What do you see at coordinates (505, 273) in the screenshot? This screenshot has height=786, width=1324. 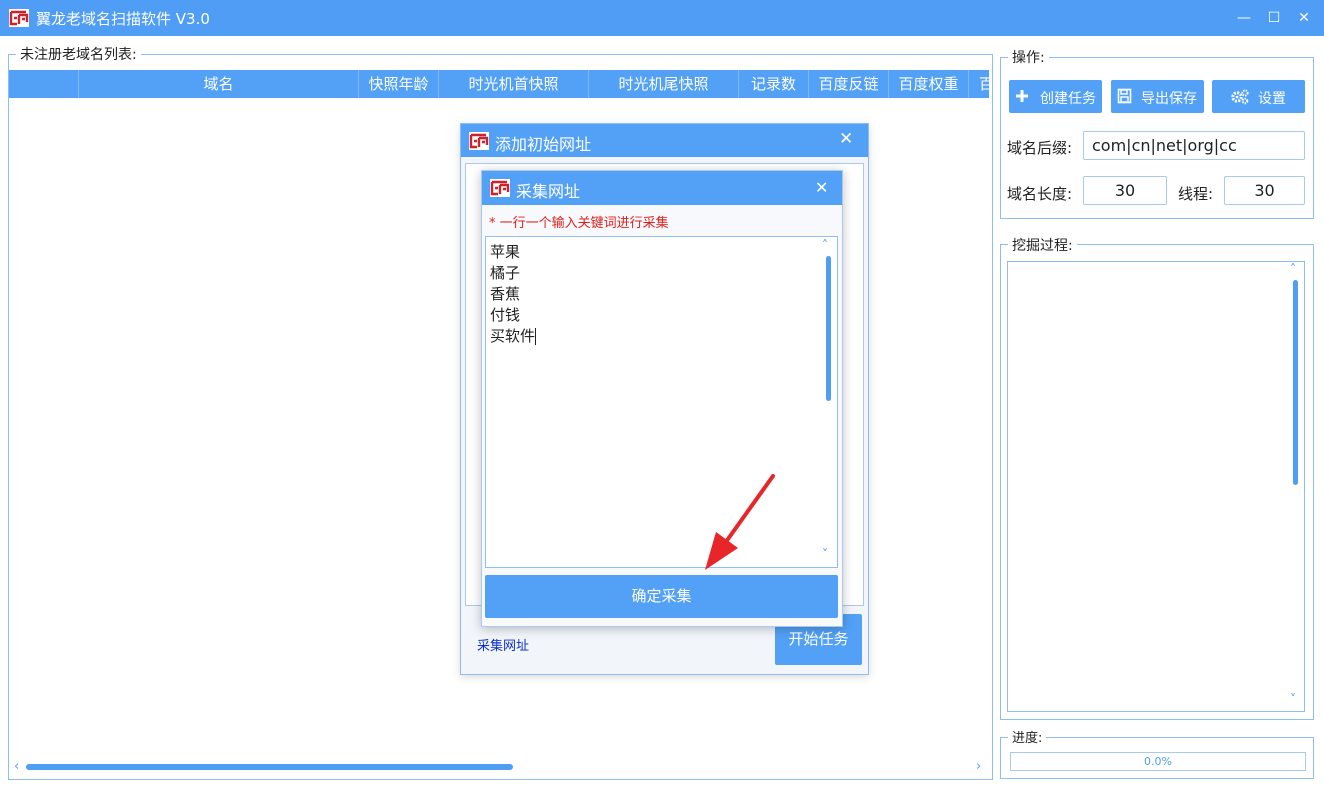 I see `keyword-line: 橘子` at bounding box center [505, 273].